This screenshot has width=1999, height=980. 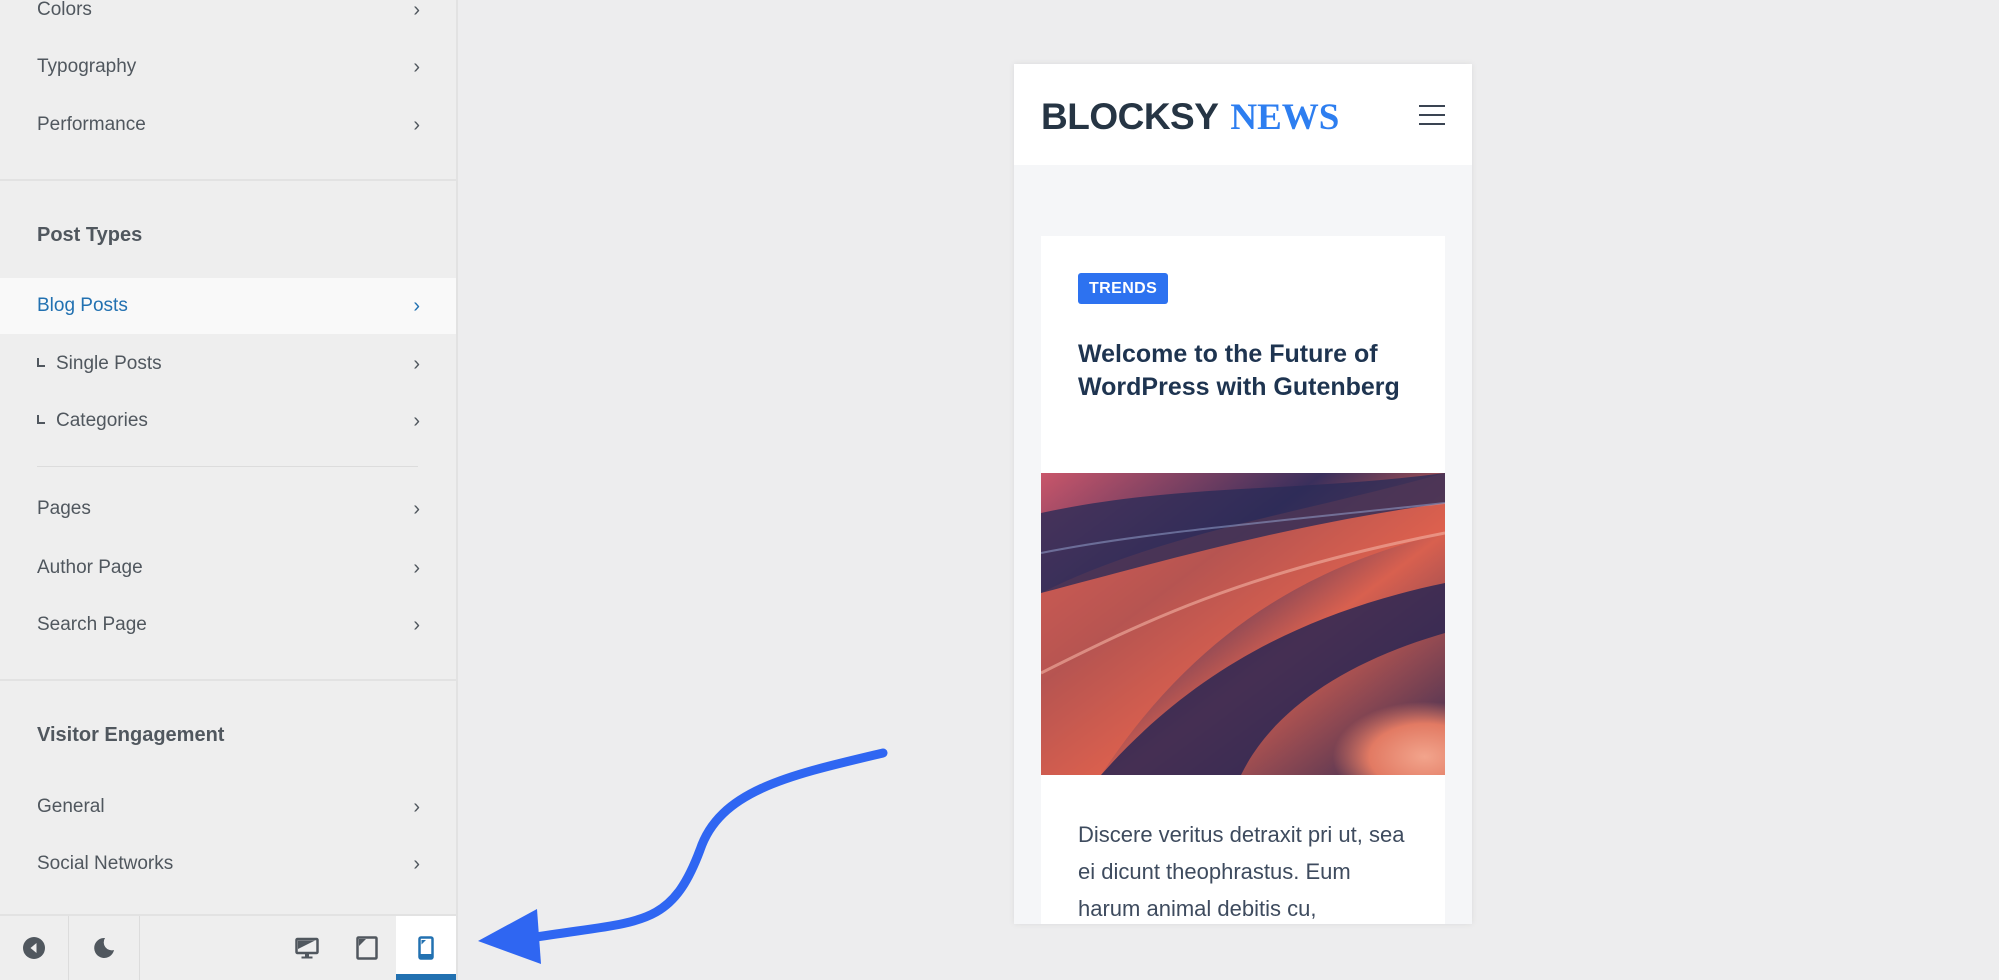 What do you see at coordinates (82, 305) in the screenshot?
I see `sidebar-item-label: Blog Posts` at bounding box center [82, 305].